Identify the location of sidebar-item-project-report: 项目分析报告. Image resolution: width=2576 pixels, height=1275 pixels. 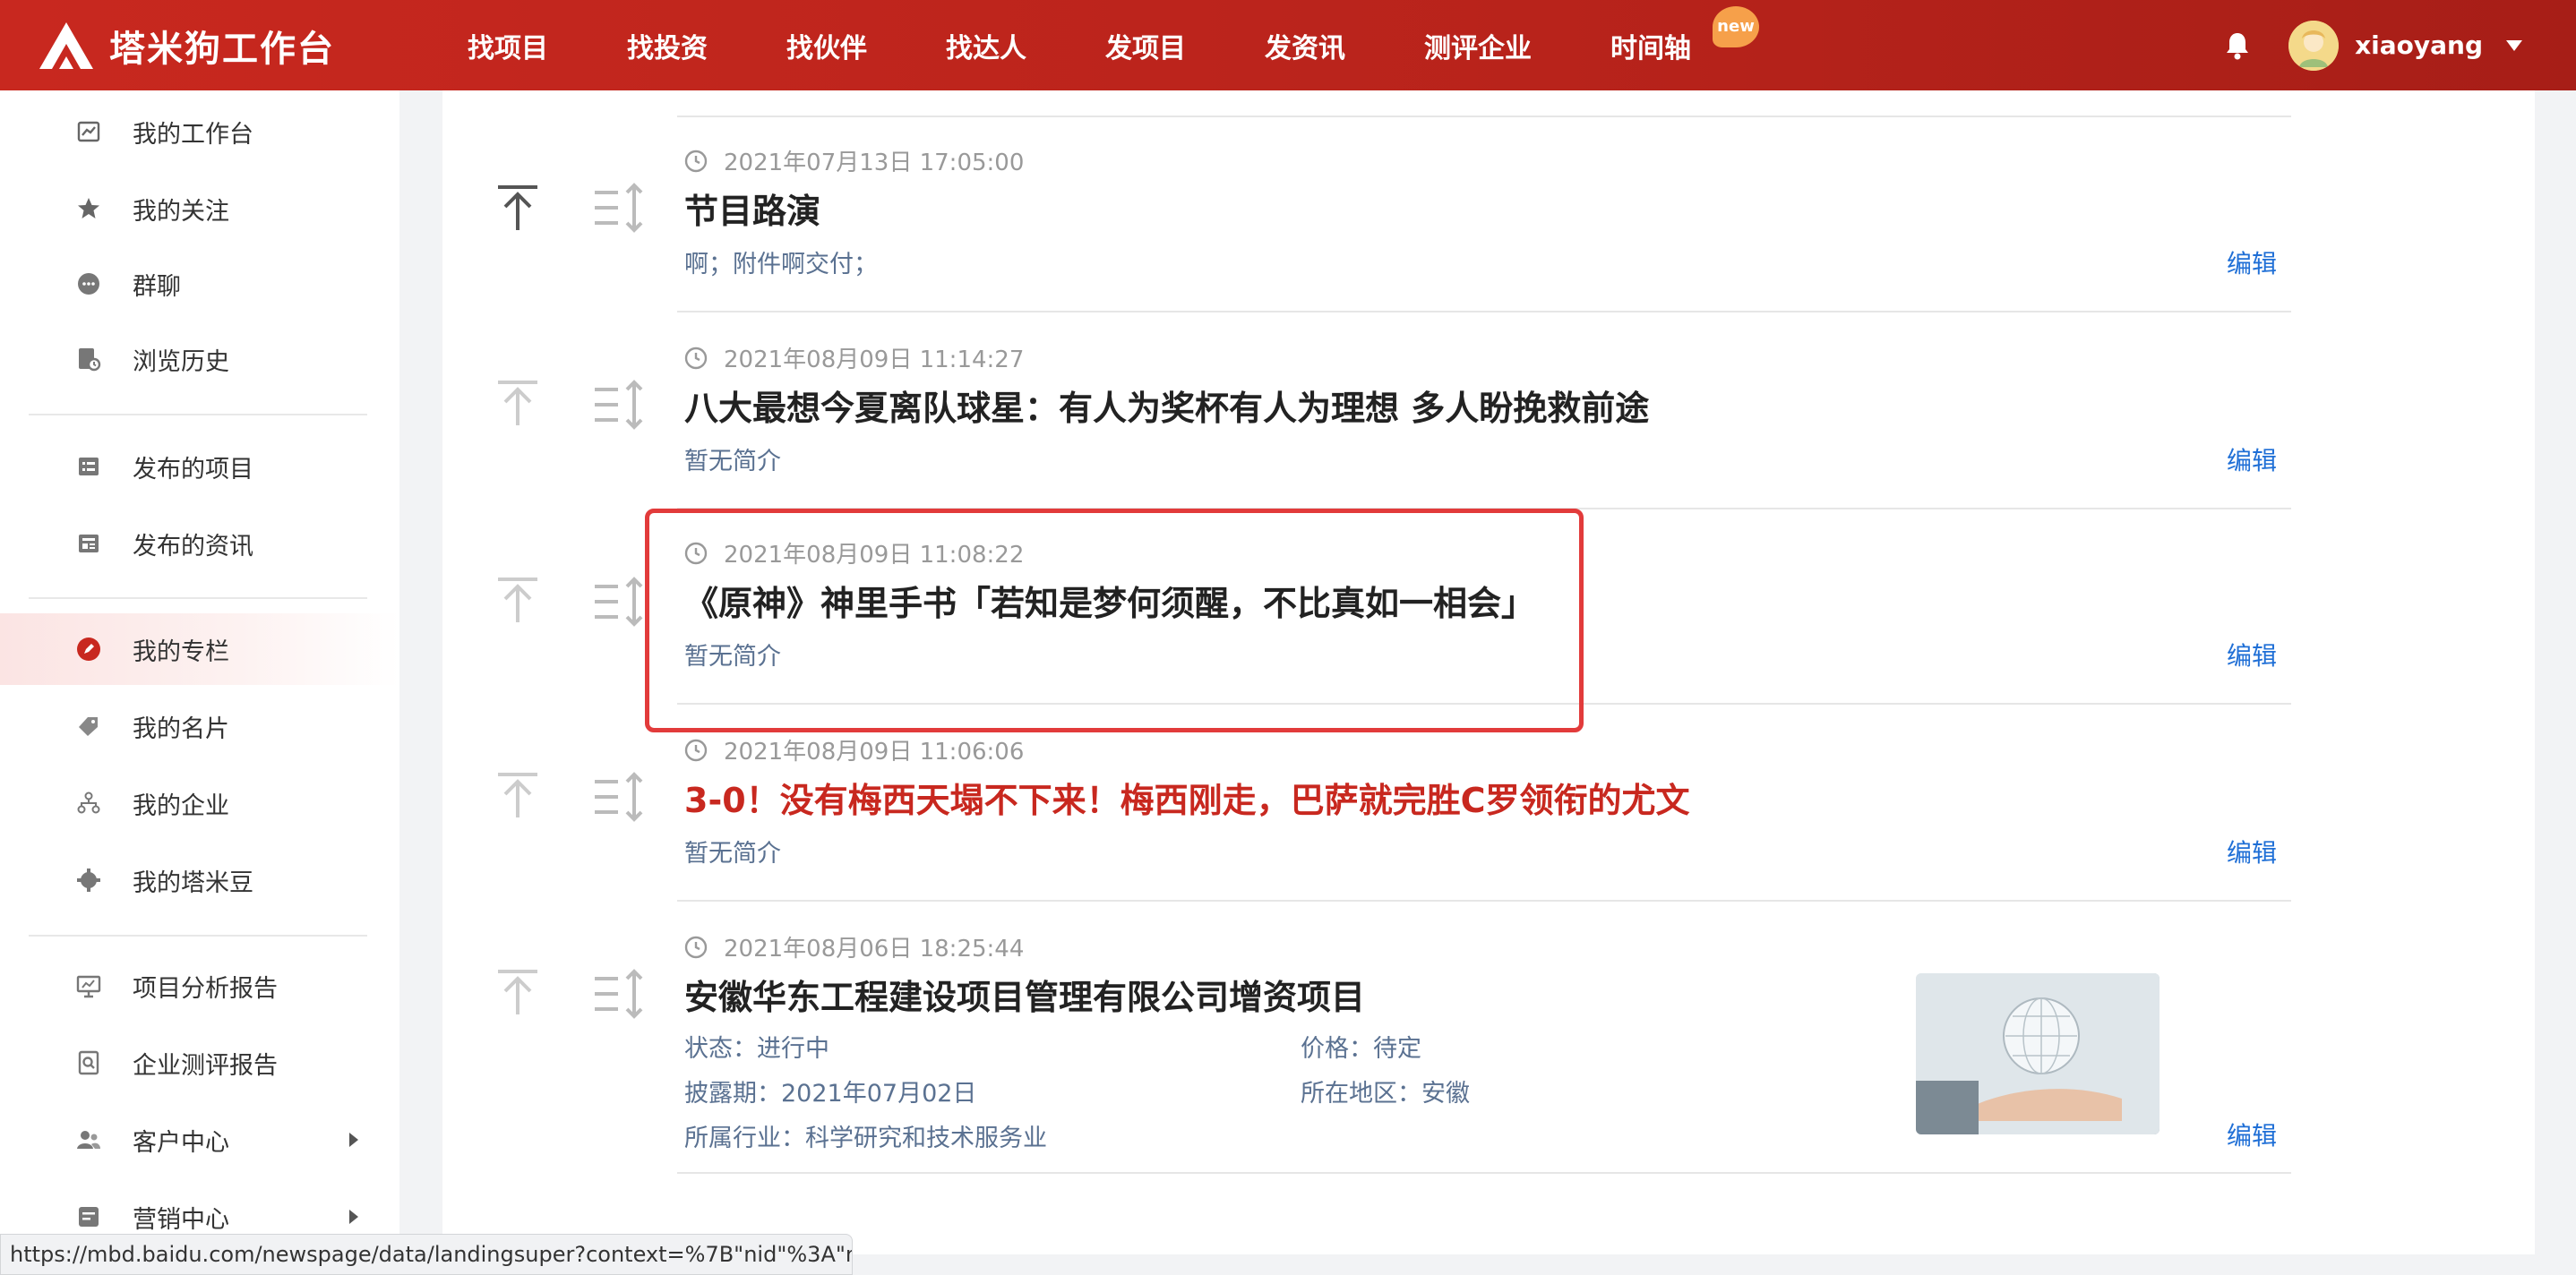
(199, 986).